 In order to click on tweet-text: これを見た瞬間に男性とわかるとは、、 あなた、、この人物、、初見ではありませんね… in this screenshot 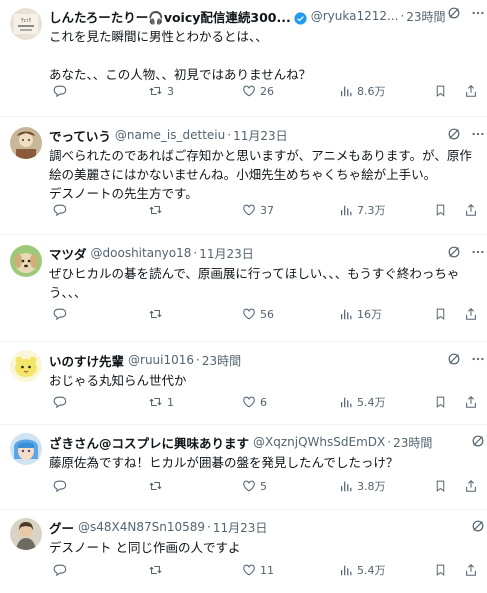, I will do `click(180, 55)`.